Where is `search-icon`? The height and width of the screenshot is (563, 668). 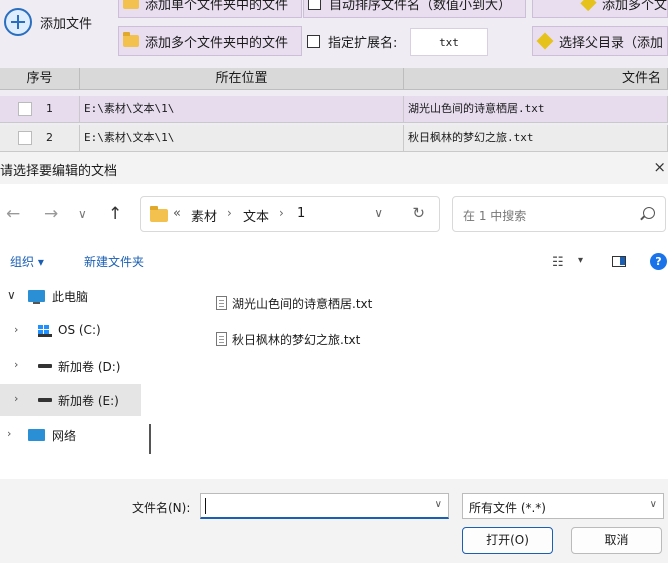 search-icon is located at coordinates (649, 213).